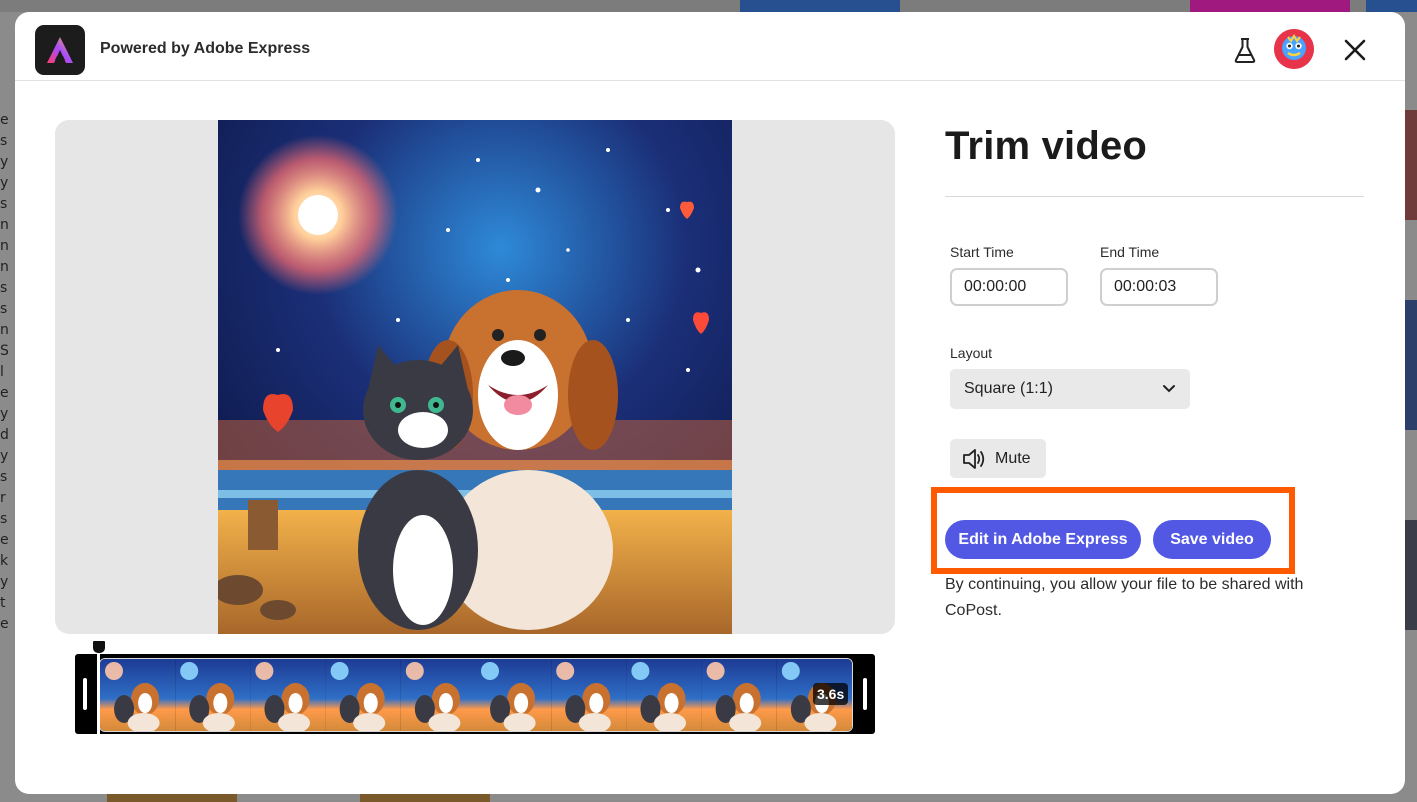  I want to click on end-time-label: End Time, so click(1130, 252).